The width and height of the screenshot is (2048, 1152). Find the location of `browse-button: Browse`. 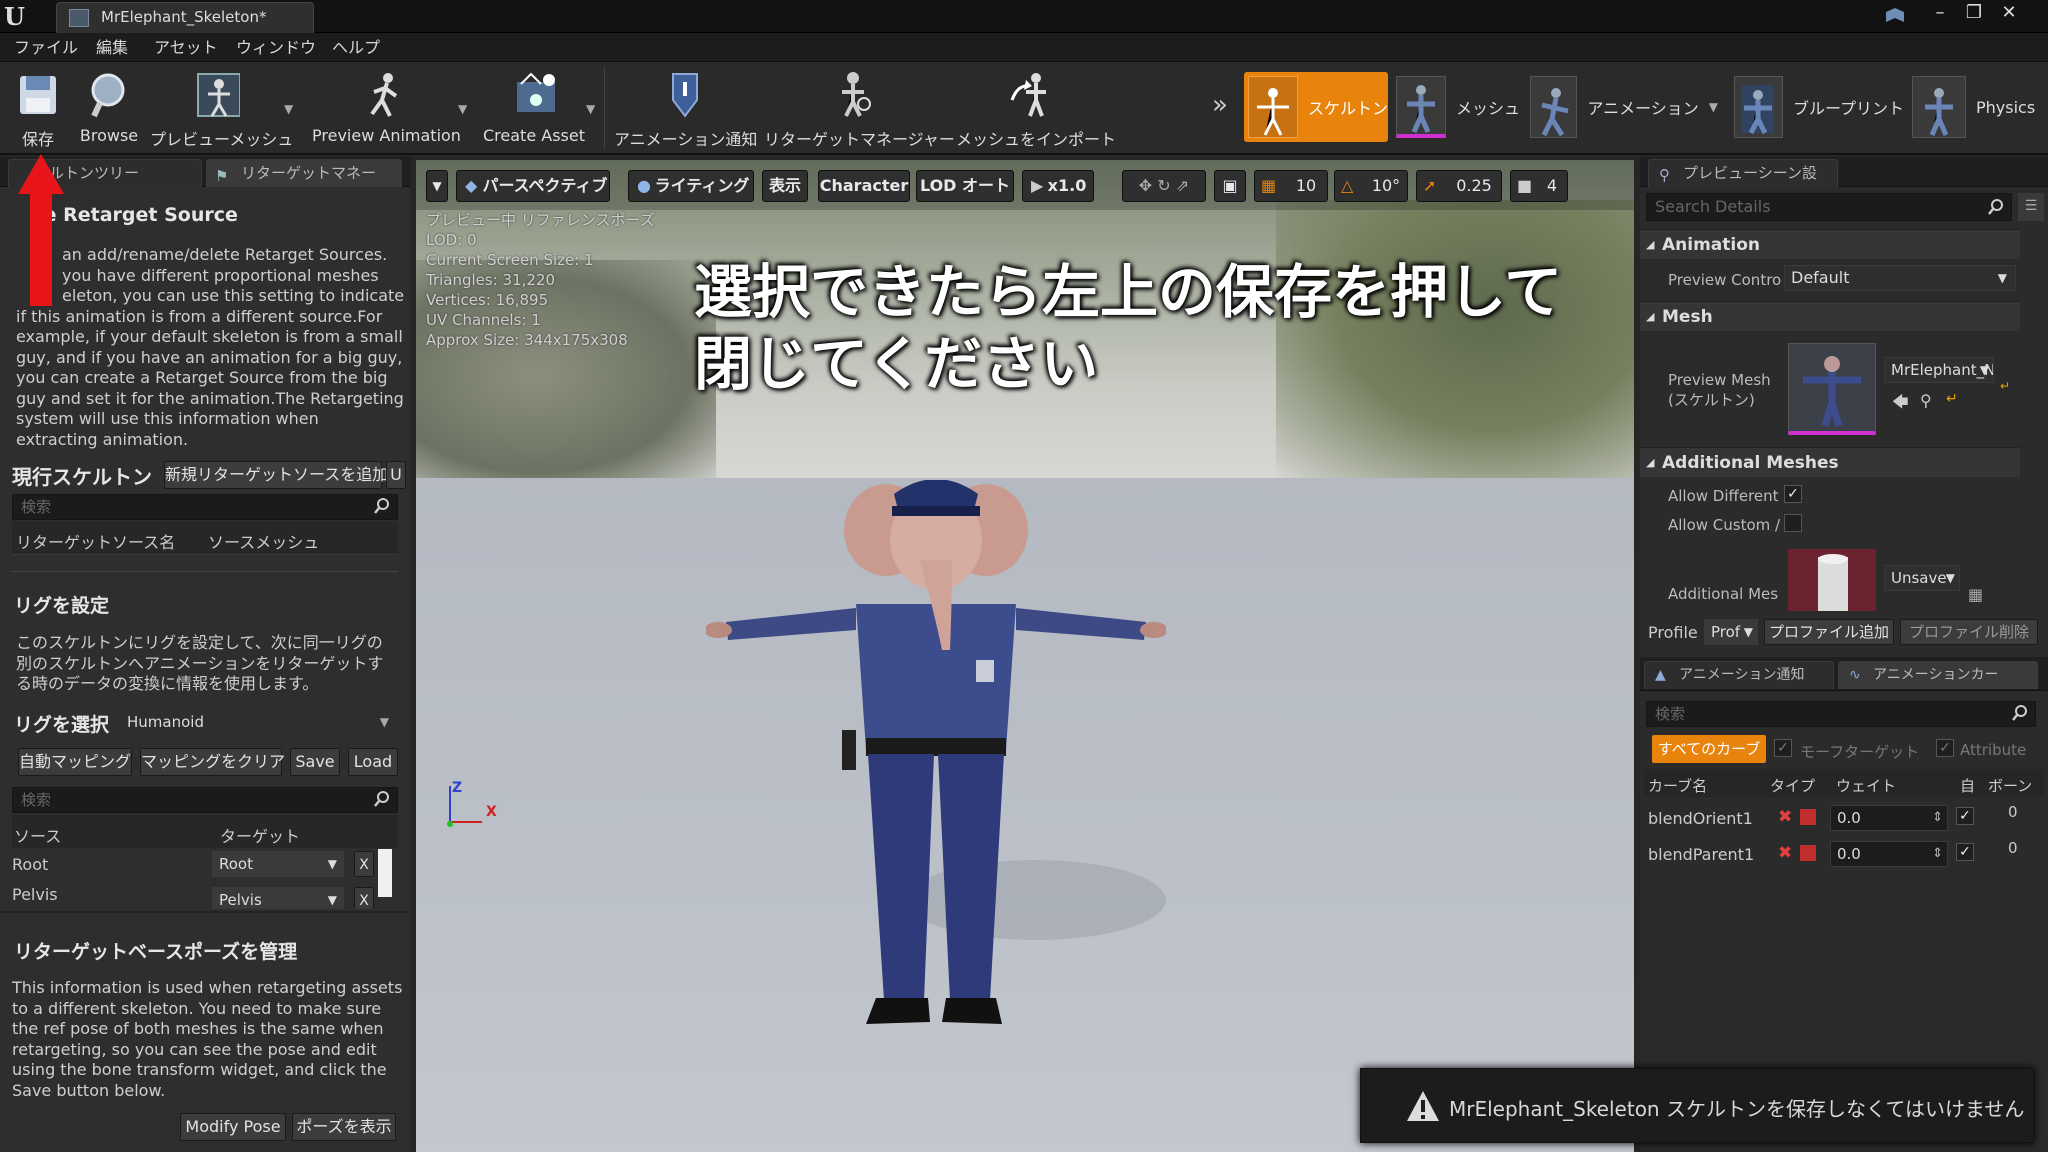

browse-button: Browse is located at coordinates (109, 108).